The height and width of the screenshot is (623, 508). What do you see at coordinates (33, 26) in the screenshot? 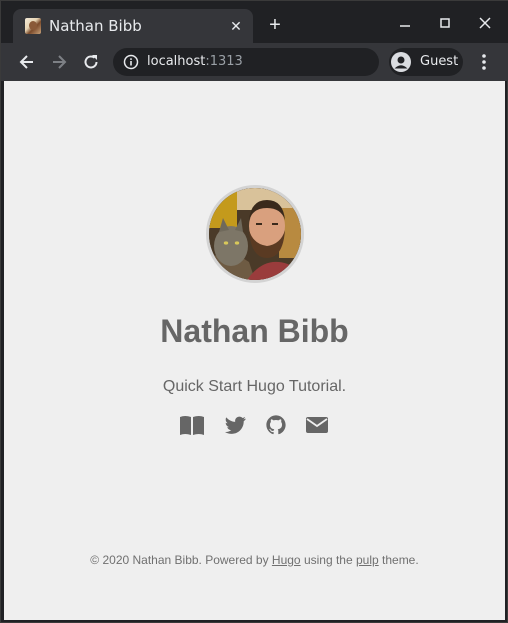
I see `favicon-icon` at bounding box center [33, 26].